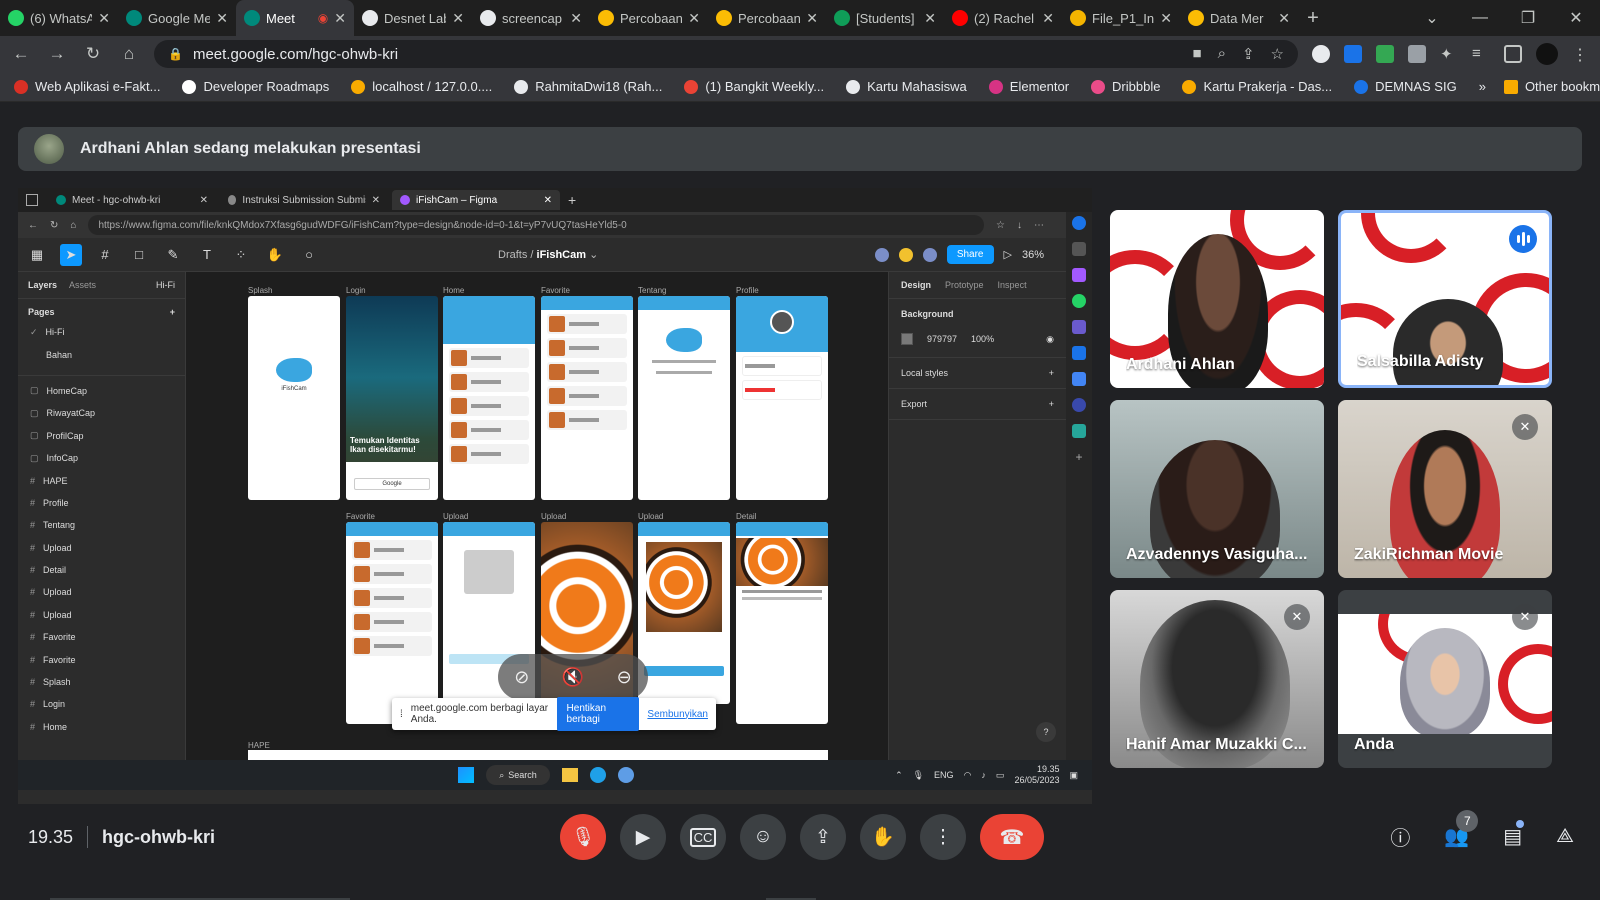 The width and height of the screenshot is (1600, 900). Describe the element at coordinates (1445, 489) in the screenshot. I see `participant-tile: ✕ ZakiRichman Movie` at that location.